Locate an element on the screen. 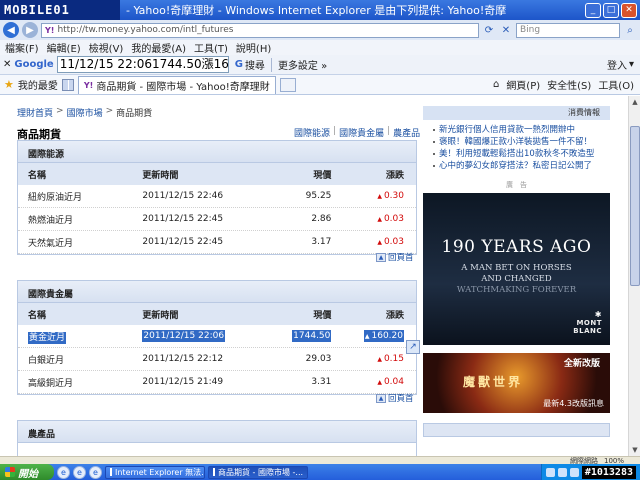  ad-line: WATCHMAKING FOREVER is located at coordinates (516, 290).